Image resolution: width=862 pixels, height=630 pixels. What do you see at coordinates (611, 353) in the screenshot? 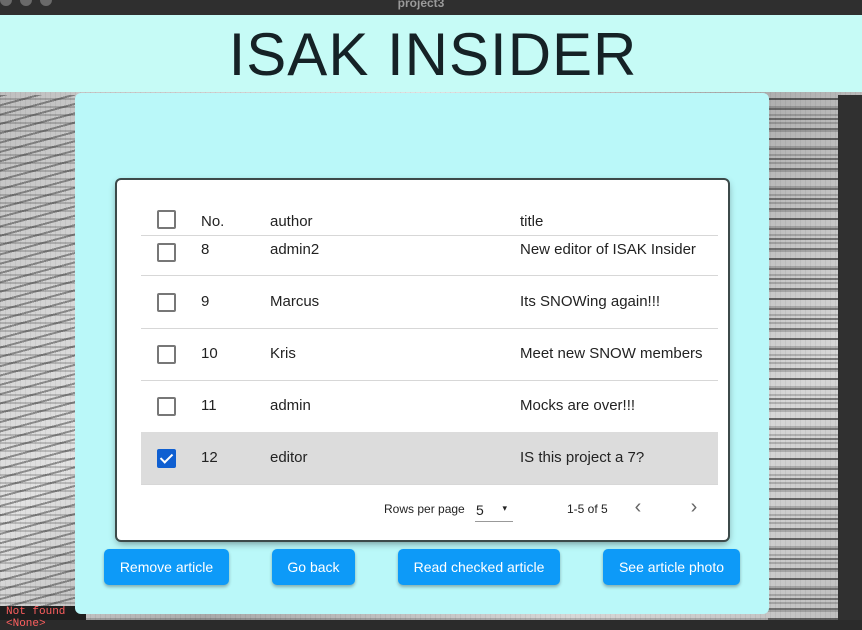
I see `row-title: Meet new SNOW members` at bounding box center [611, 353].